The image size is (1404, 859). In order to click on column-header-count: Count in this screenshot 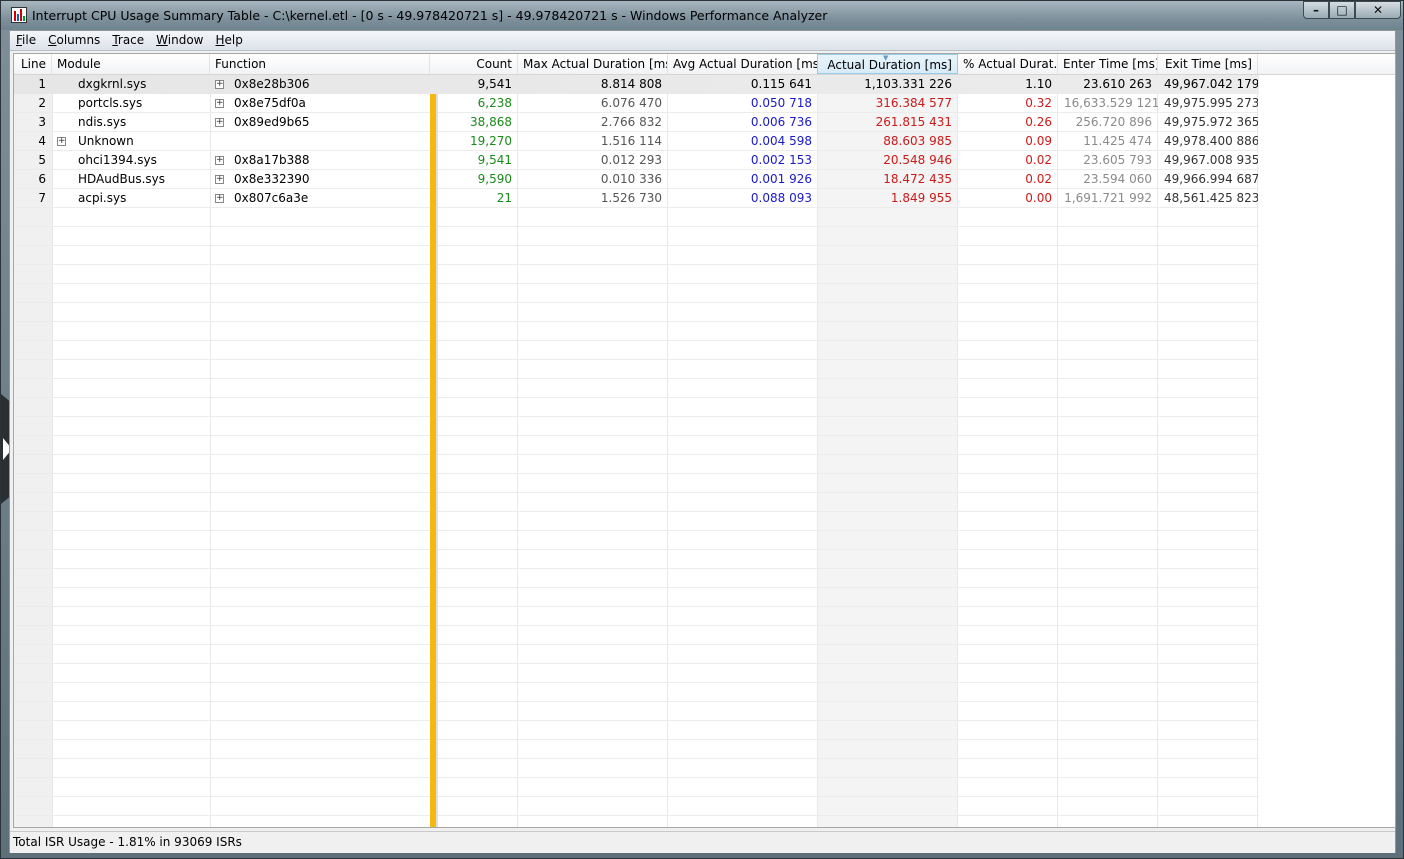, I will do `click(478, 64)`.